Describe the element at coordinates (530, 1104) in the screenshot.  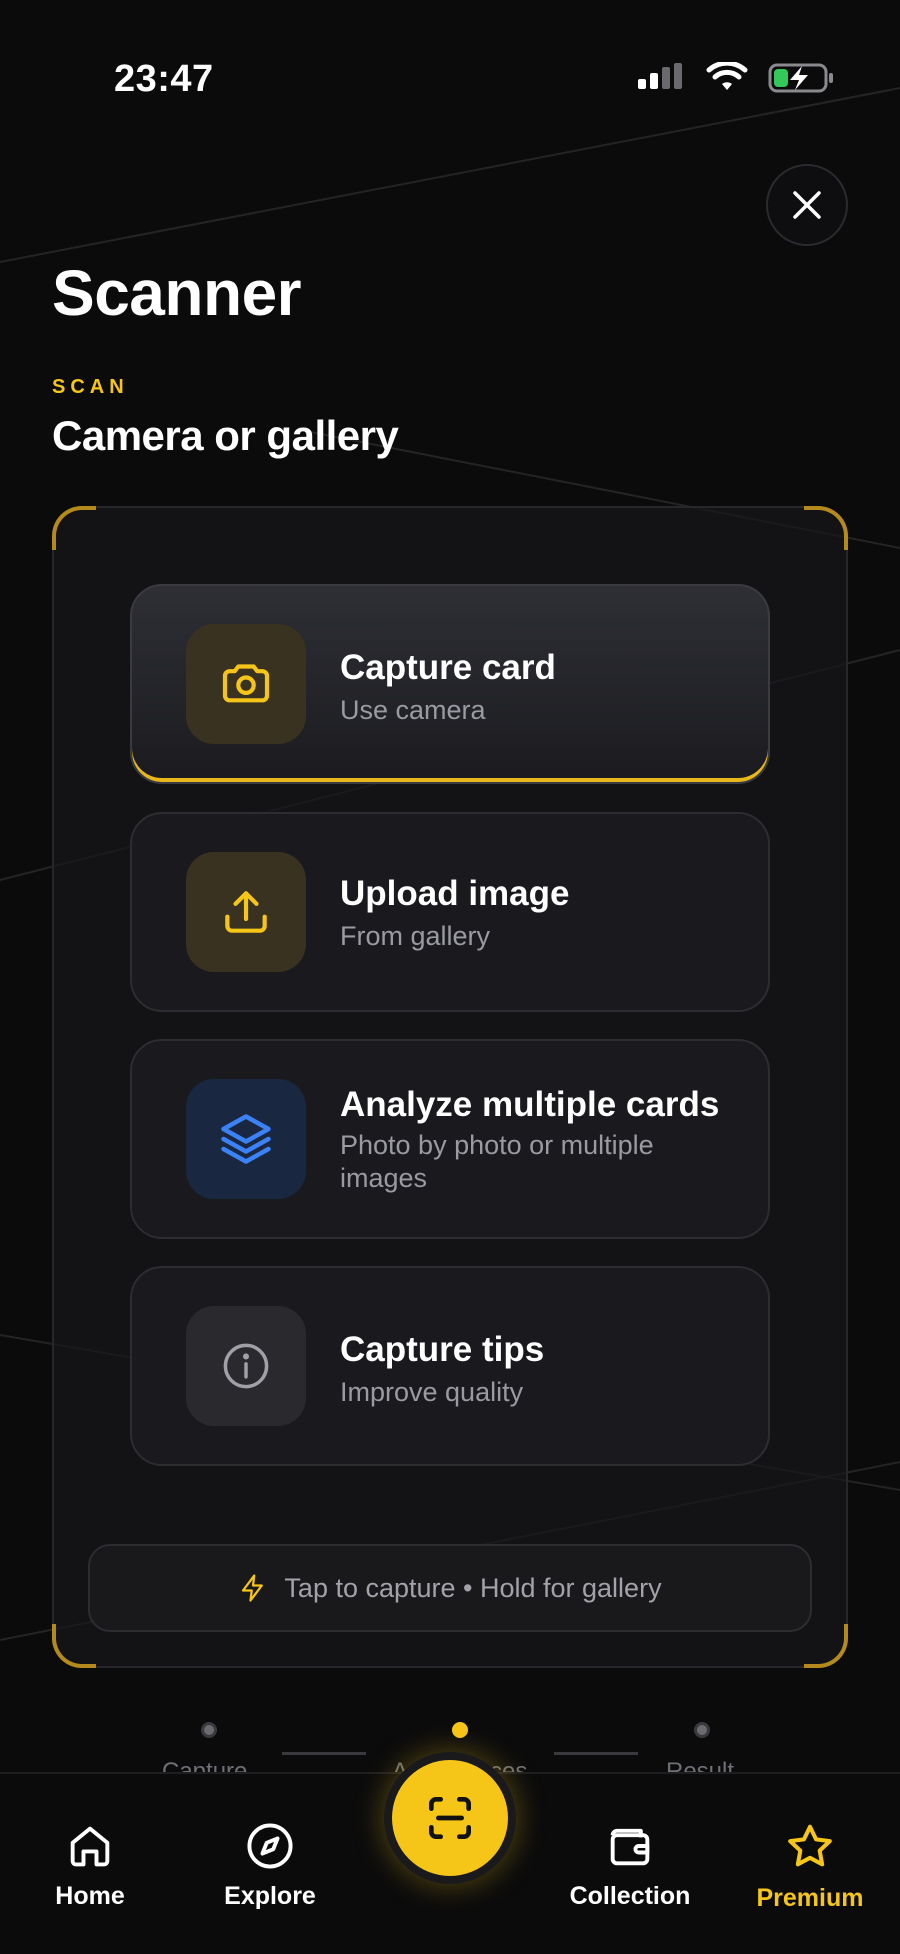
I see `option-title: Analyze multiple cards` at that location.